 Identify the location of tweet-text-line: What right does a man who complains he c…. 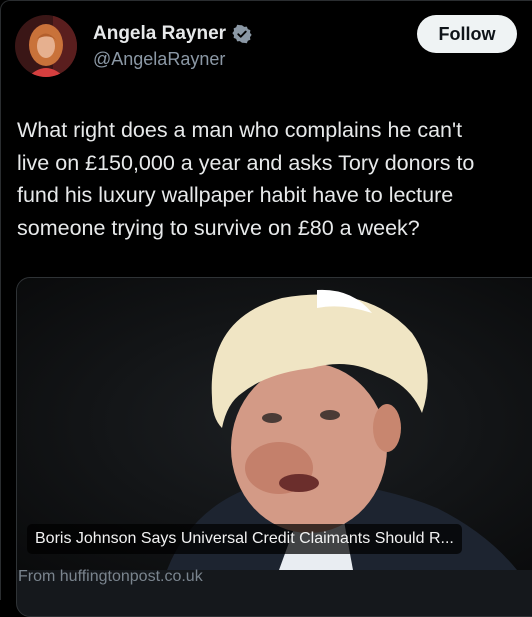
(240, 130).